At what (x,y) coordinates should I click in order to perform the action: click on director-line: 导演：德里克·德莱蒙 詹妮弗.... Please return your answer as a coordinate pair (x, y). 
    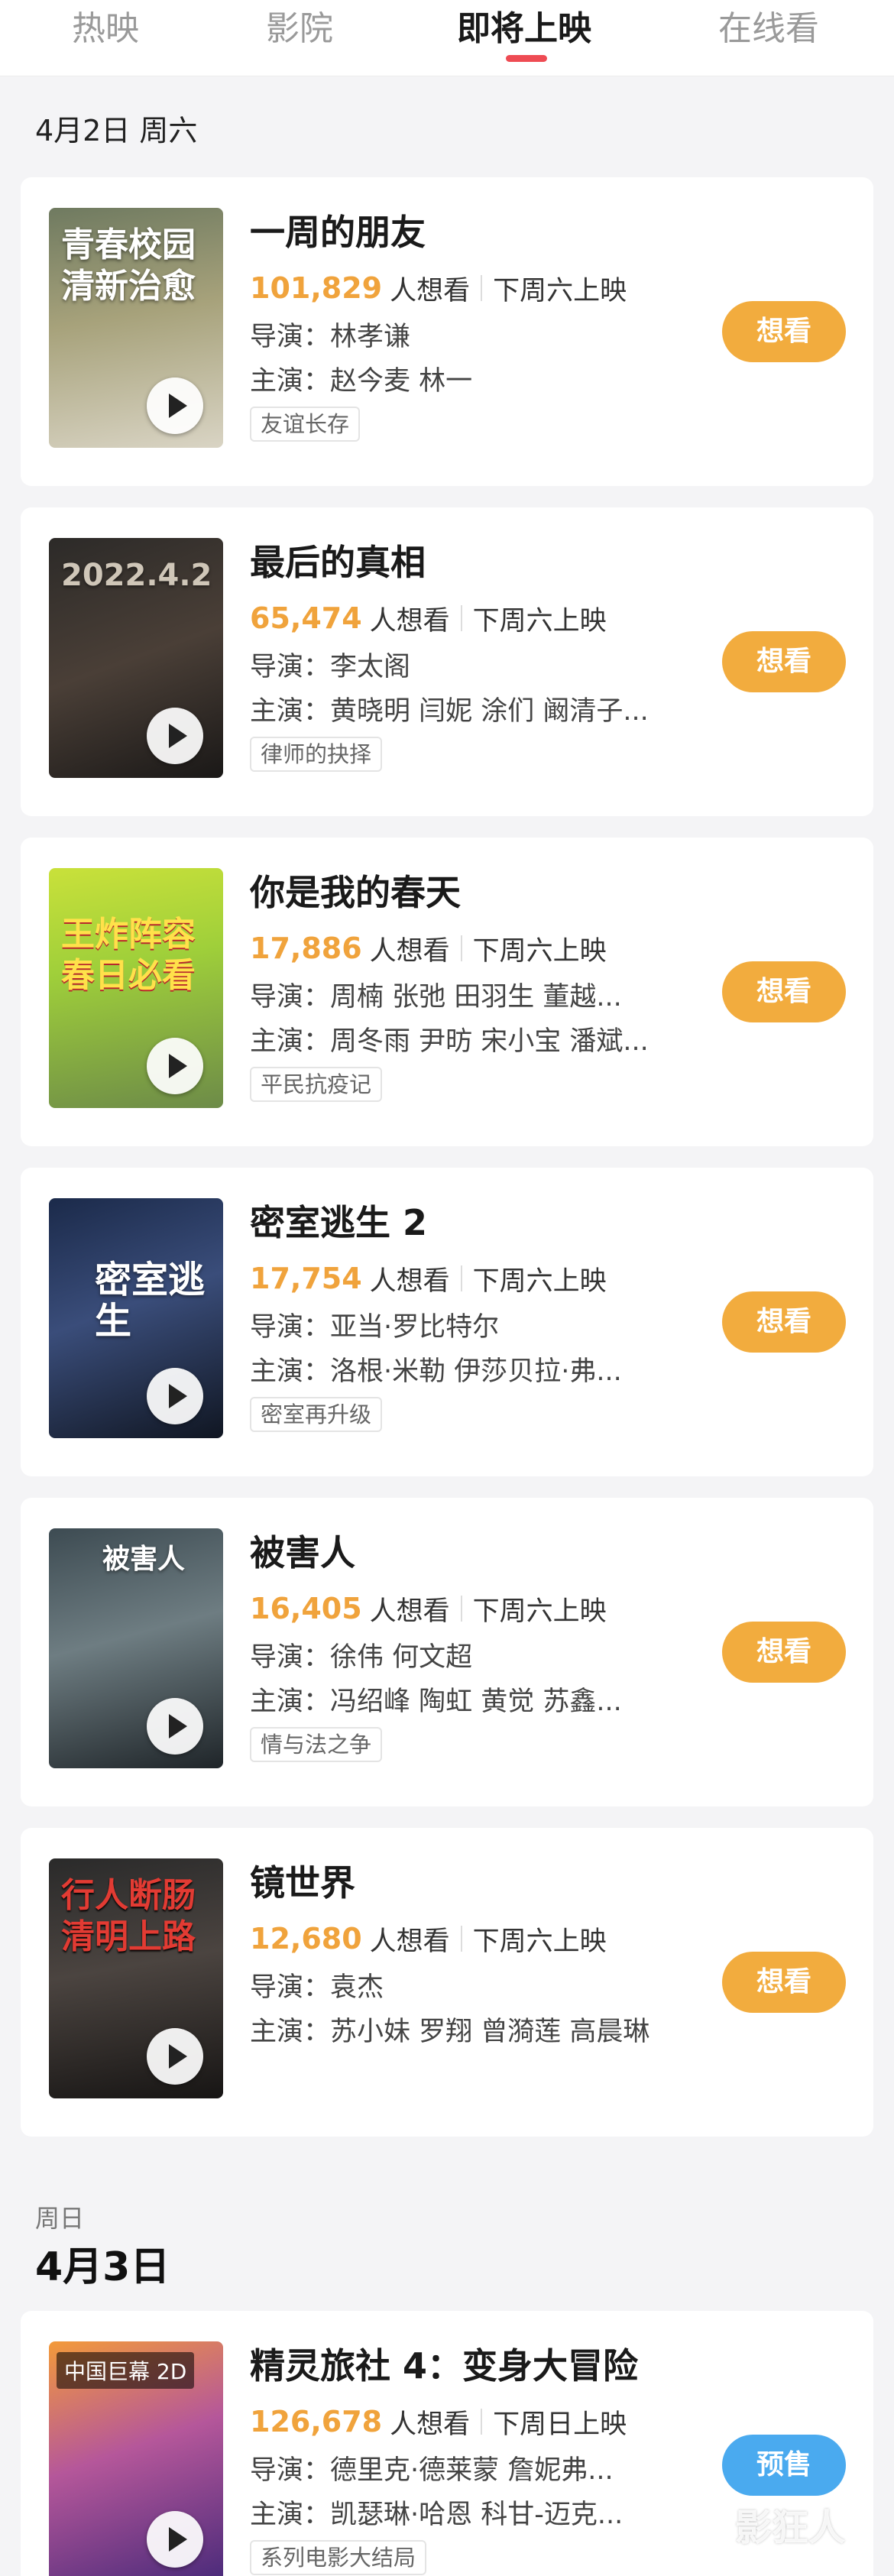
    Looking at the image, I should click on (432, 2470).